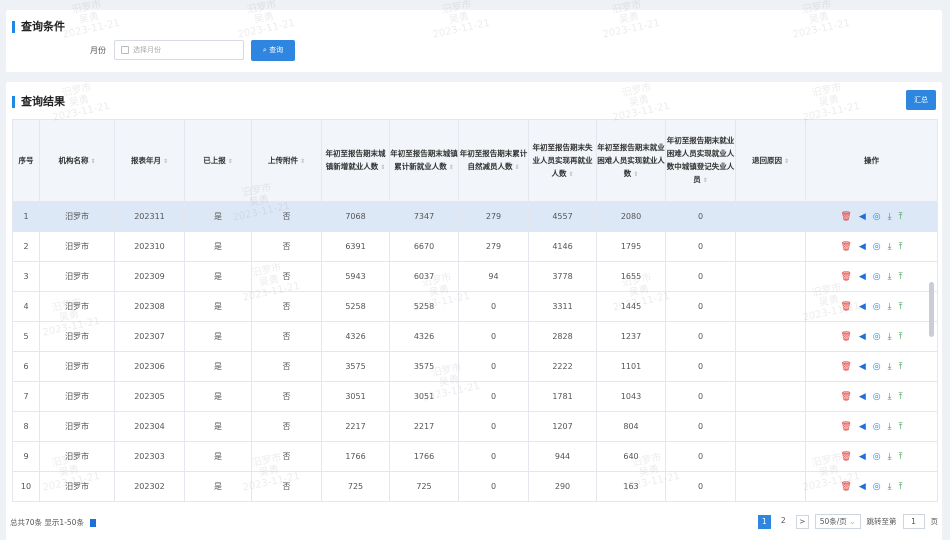  What do you see at coordinates (837, 521) in the screenshot?
I see `page-size-select: 50条/页 ⌄` at bounding box center [837, 521].